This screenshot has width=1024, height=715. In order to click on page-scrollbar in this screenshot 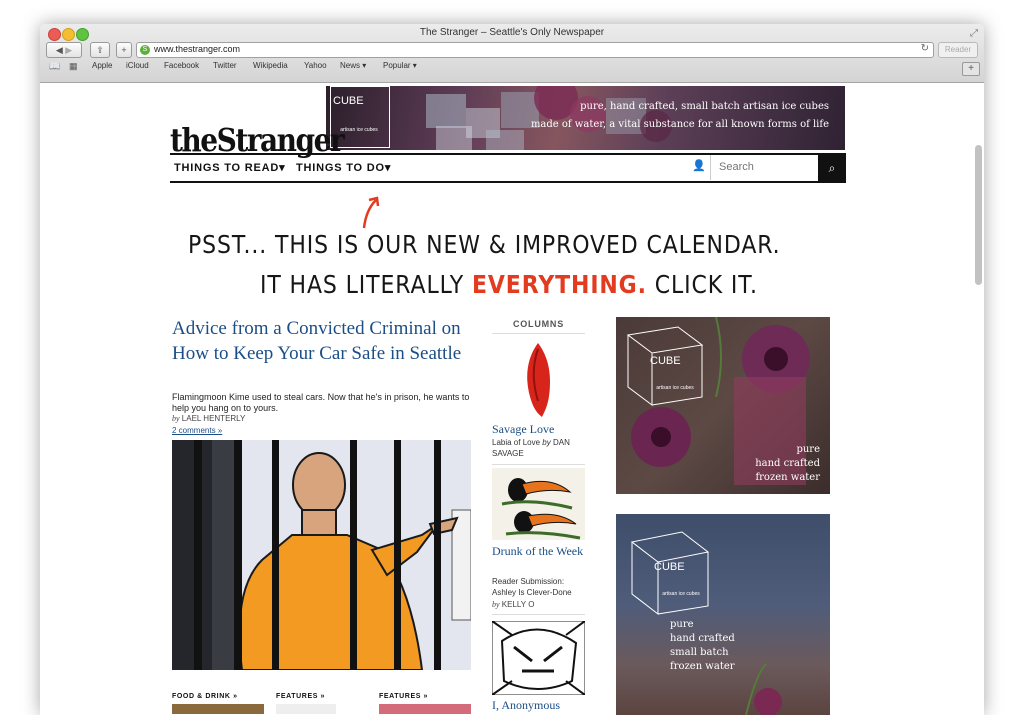, I will do `click(978, 215)`.